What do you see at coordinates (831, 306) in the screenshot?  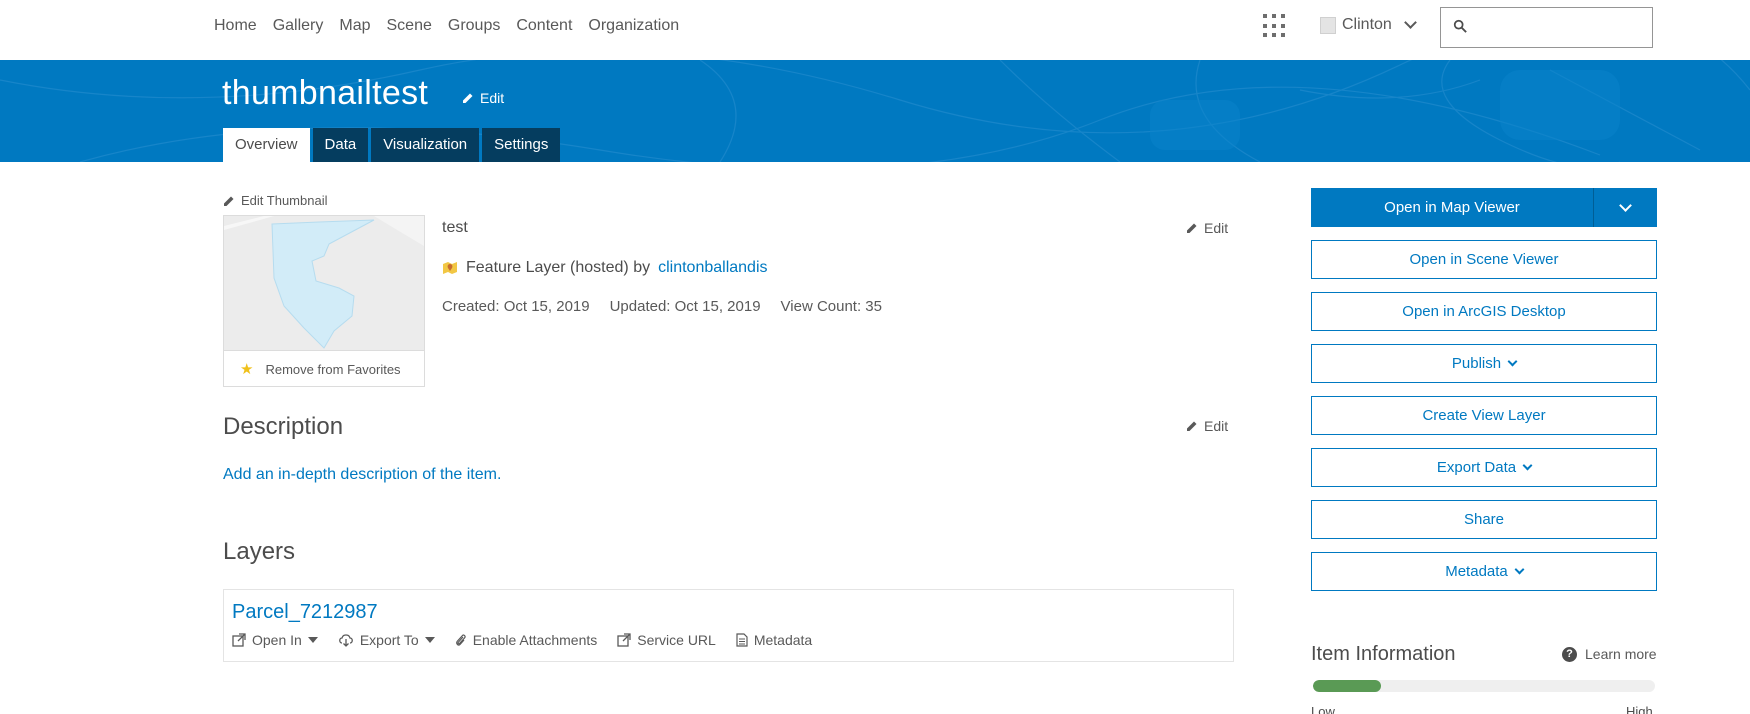 I see `view-count: View Count: 35` at bounding box center [831, 306].